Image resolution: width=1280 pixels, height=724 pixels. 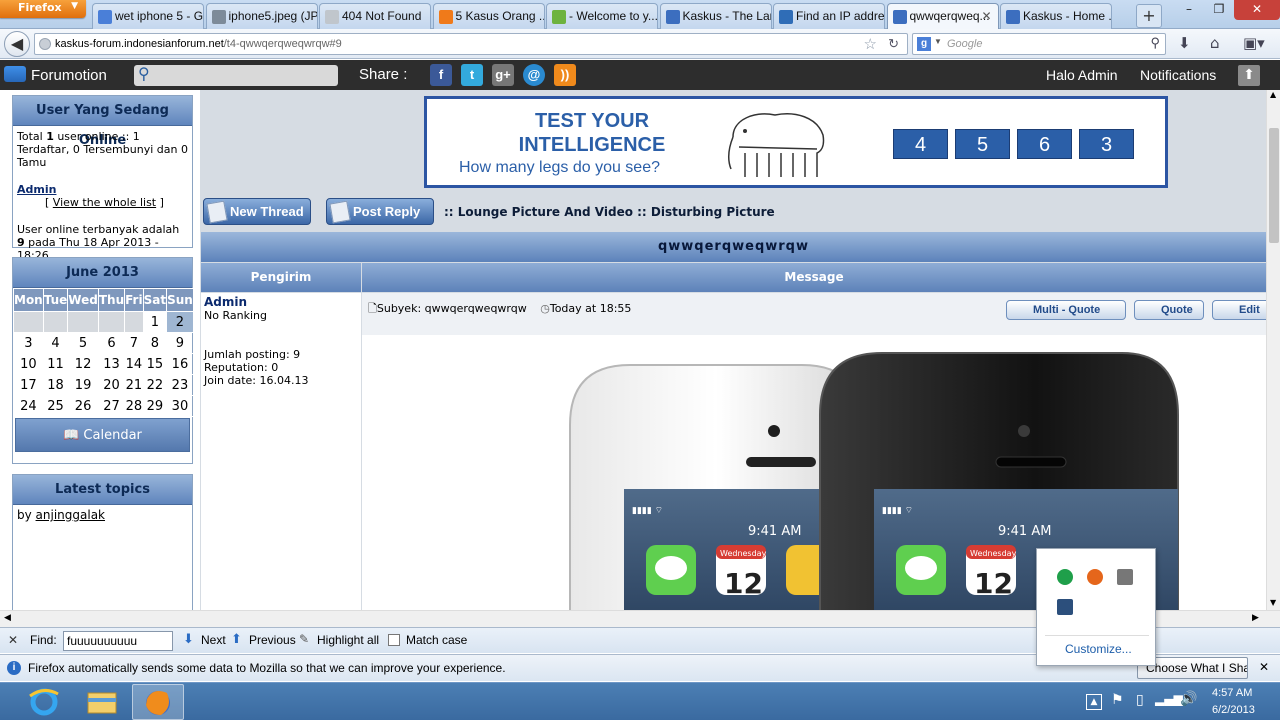 I want to click on calendar-day: 26, so click(x=83, y=406).